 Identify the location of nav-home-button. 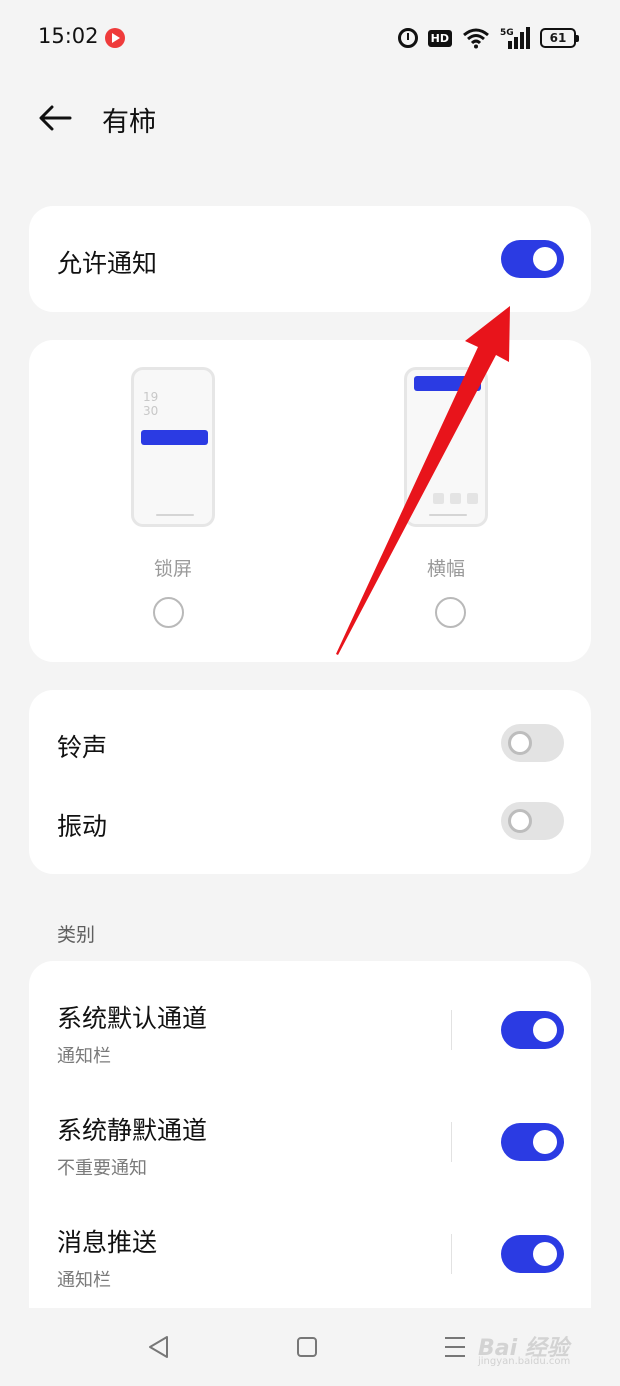
(307, 1347).